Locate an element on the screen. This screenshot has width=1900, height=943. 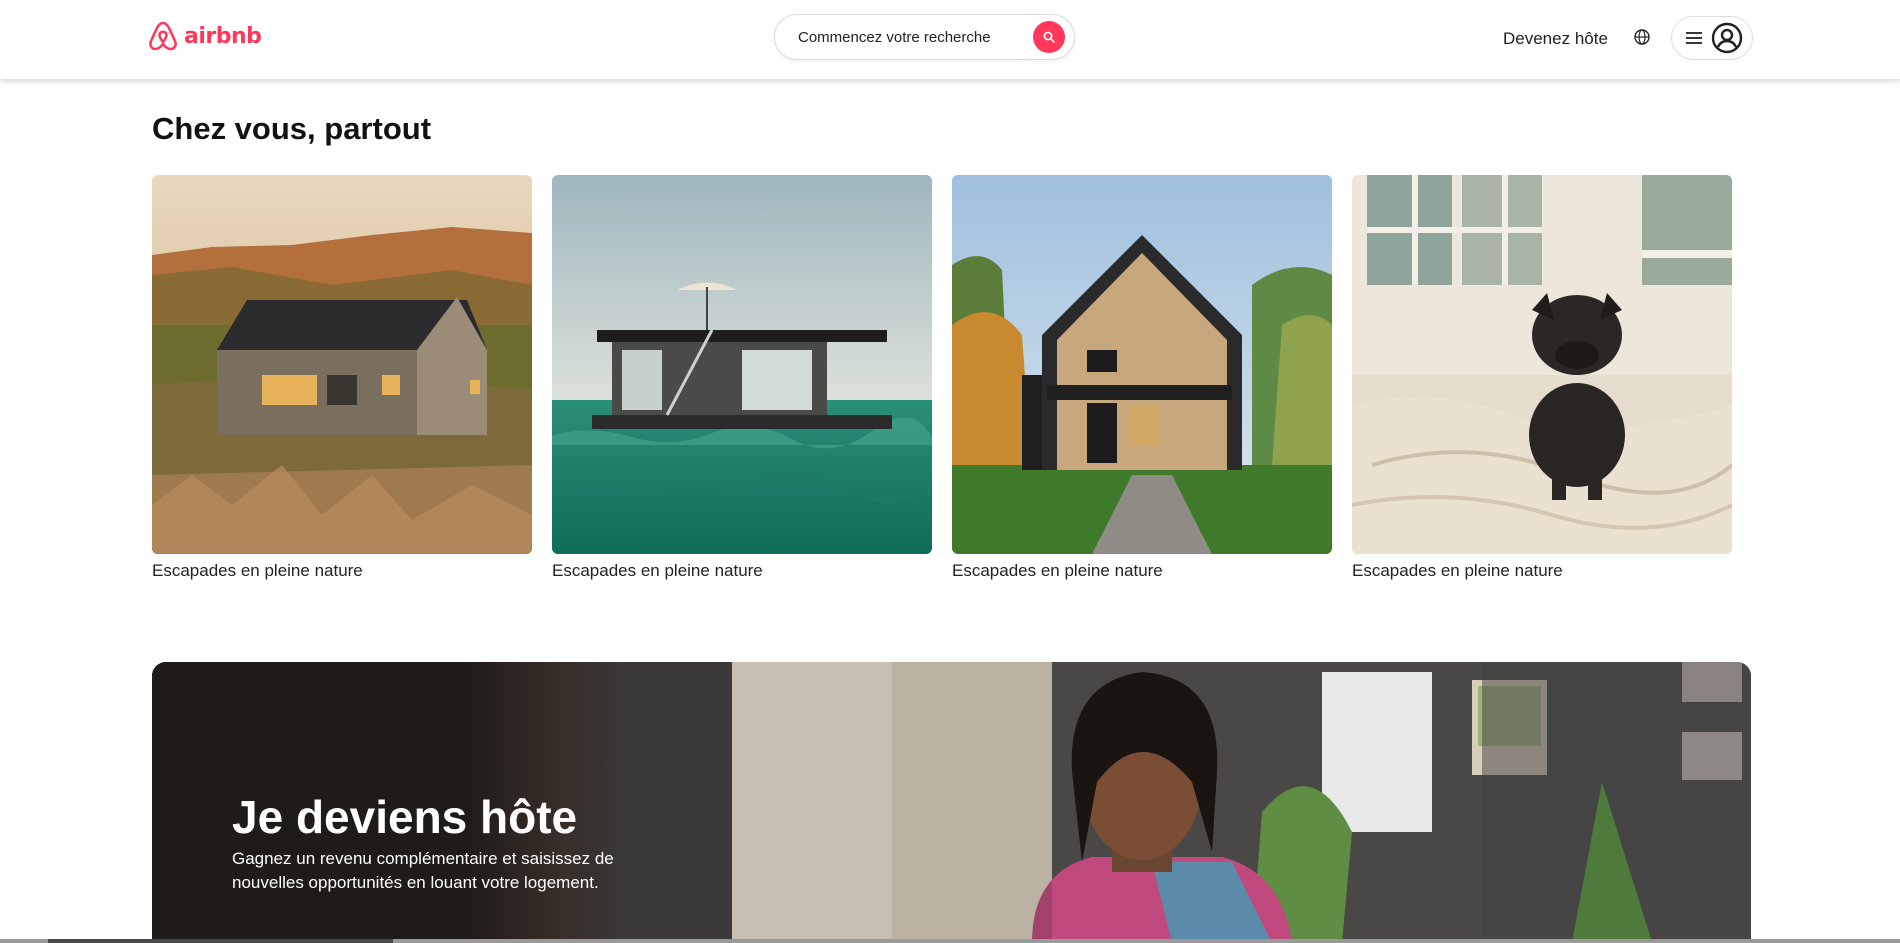
scrollbar-thumb is located at coordinates (220, 941).